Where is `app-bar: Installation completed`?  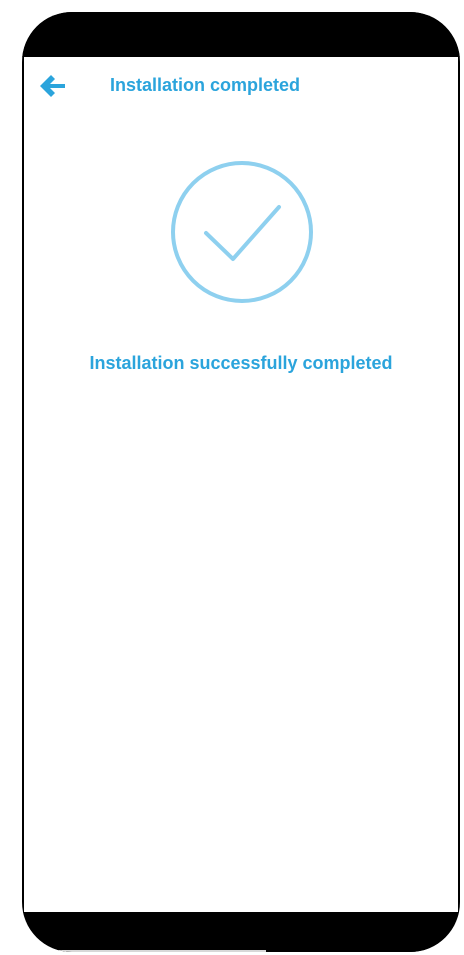 app-bar: Installation completed is located at coordinates (241, 87).